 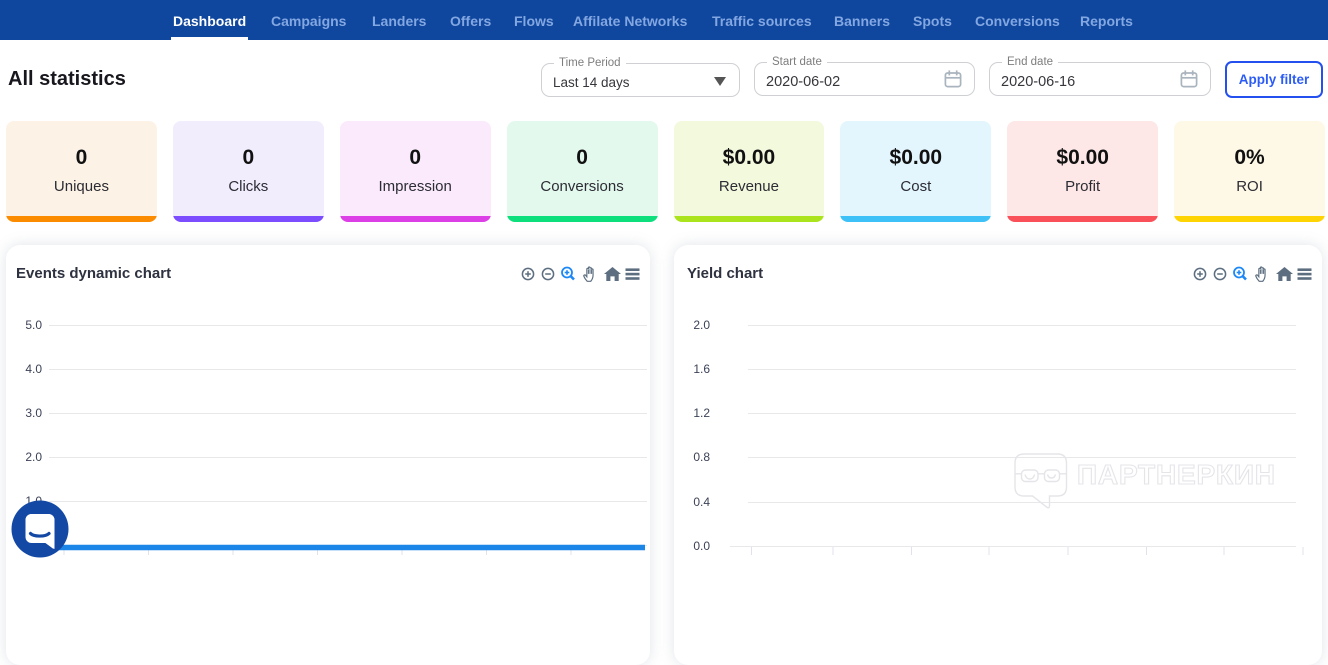 I want to click on svg-text: 0.4, so click(x=701, y=502).